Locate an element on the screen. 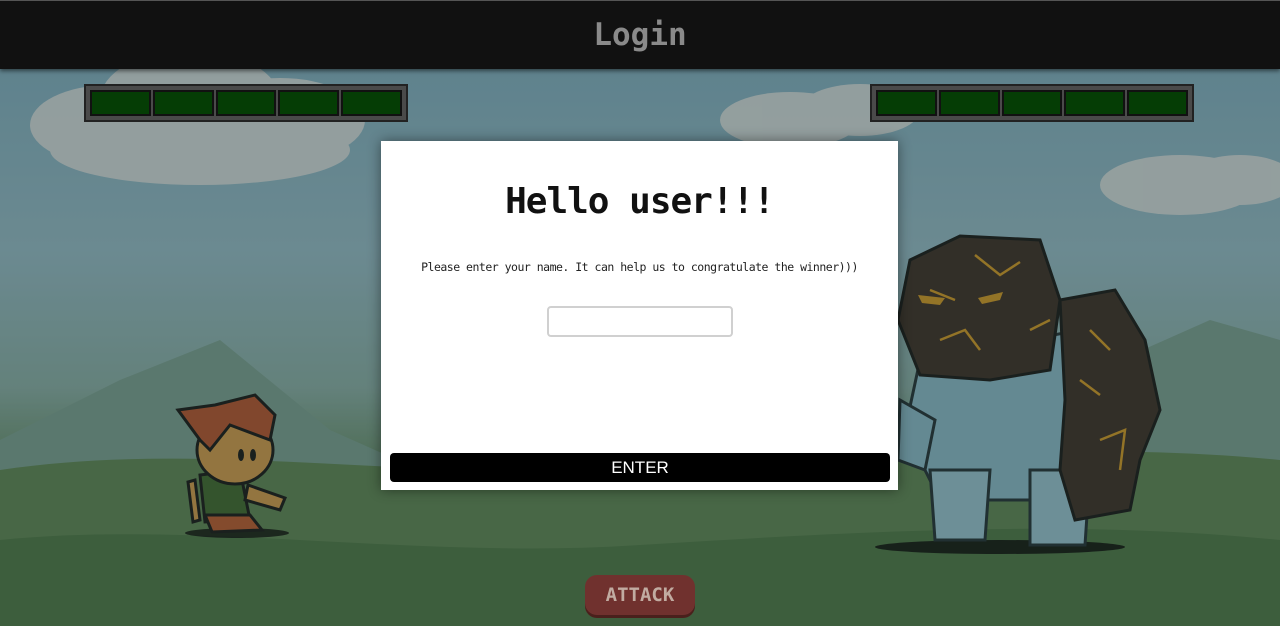 The height and width of the screenshot is (626, 1280). enemy-health-bar is located at coordinates (1032, 103).